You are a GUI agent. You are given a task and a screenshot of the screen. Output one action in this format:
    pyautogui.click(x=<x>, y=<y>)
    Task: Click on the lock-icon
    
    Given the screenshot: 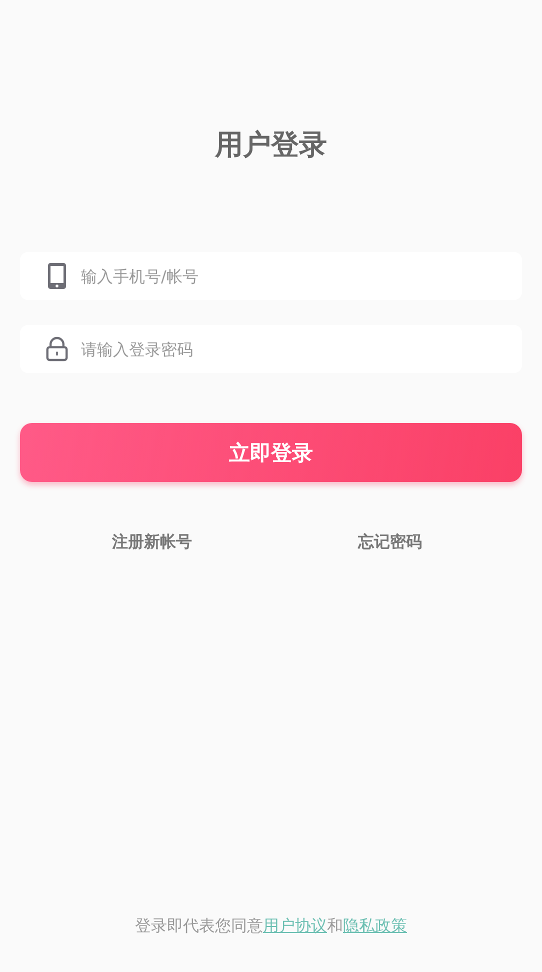 What is the action you would take?
    pyautogui.click(x=57, y=349)
    